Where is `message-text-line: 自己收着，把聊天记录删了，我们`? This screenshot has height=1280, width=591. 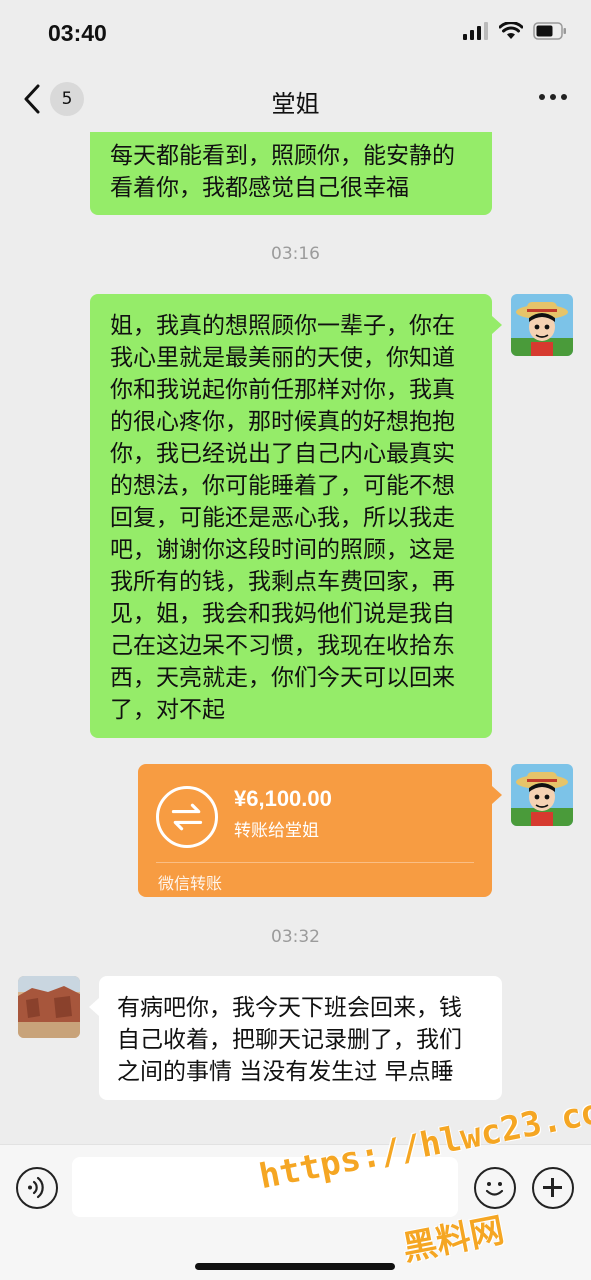
message-text-line: 自己收着，把聊天记录删了，我们 is located at coordinates (289, 1040).